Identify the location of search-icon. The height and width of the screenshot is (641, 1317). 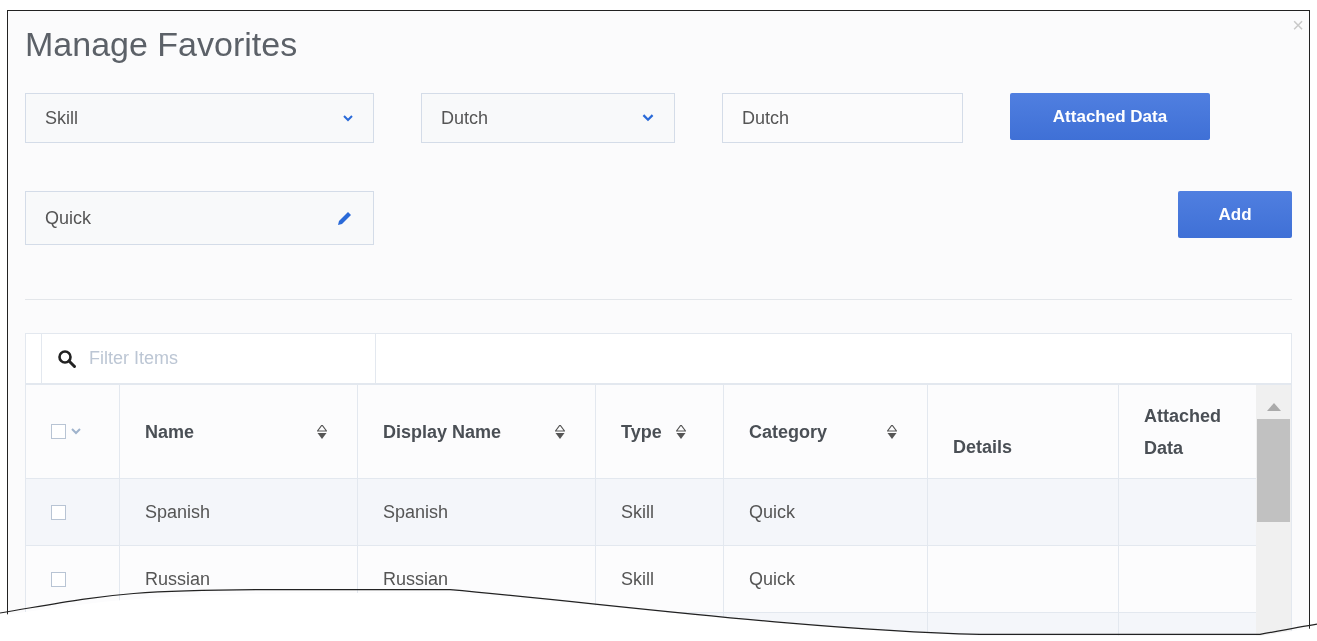
(67, 358).